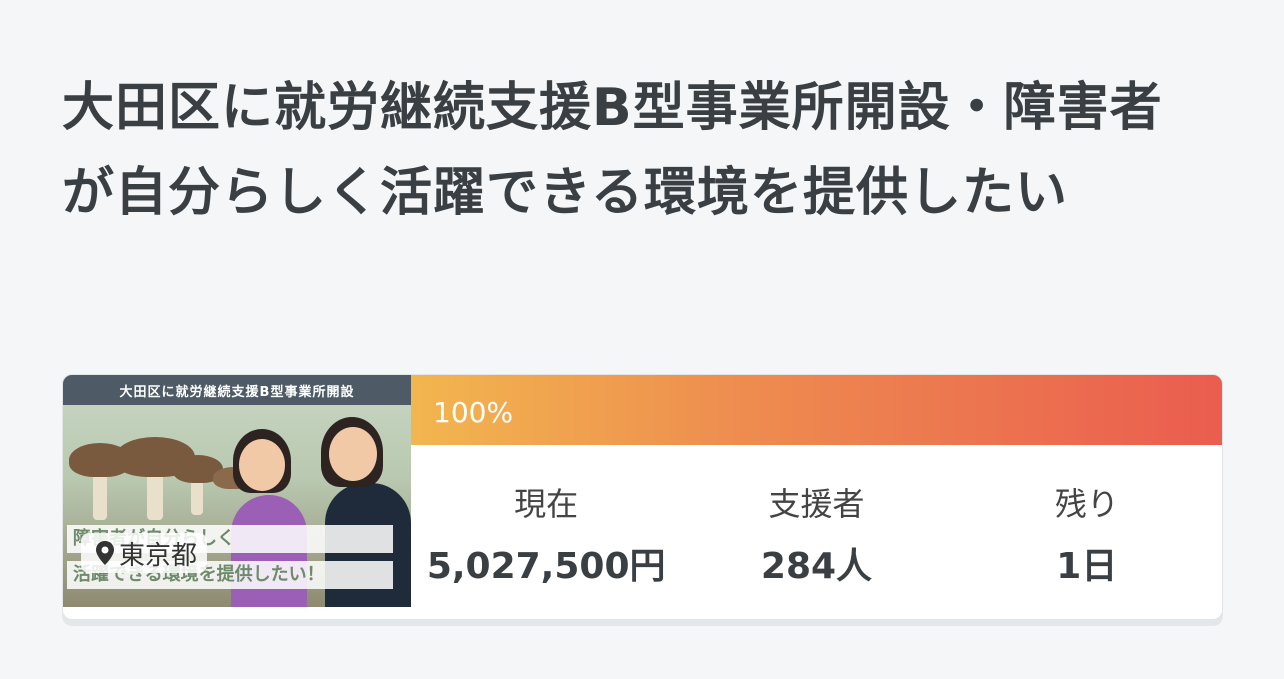 The image size is (1284, 679). Describe the element at coordinates (1087, 566) in the screenshot. I see `stat-value: 1日` at that location.